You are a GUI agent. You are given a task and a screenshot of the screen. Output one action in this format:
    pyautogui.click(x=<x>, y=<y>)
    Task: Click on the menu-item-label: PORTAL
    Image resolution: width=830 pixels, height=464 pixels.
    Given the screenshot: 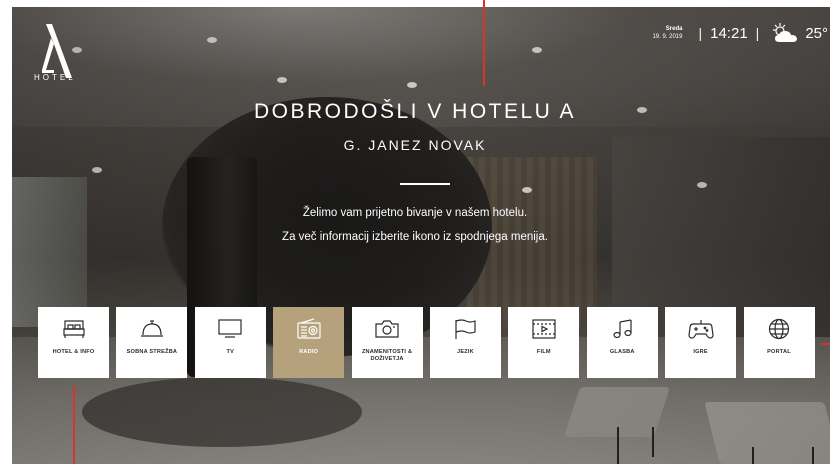 What is the action you would take?
    pyautogui.click(x=779, y=352)
    